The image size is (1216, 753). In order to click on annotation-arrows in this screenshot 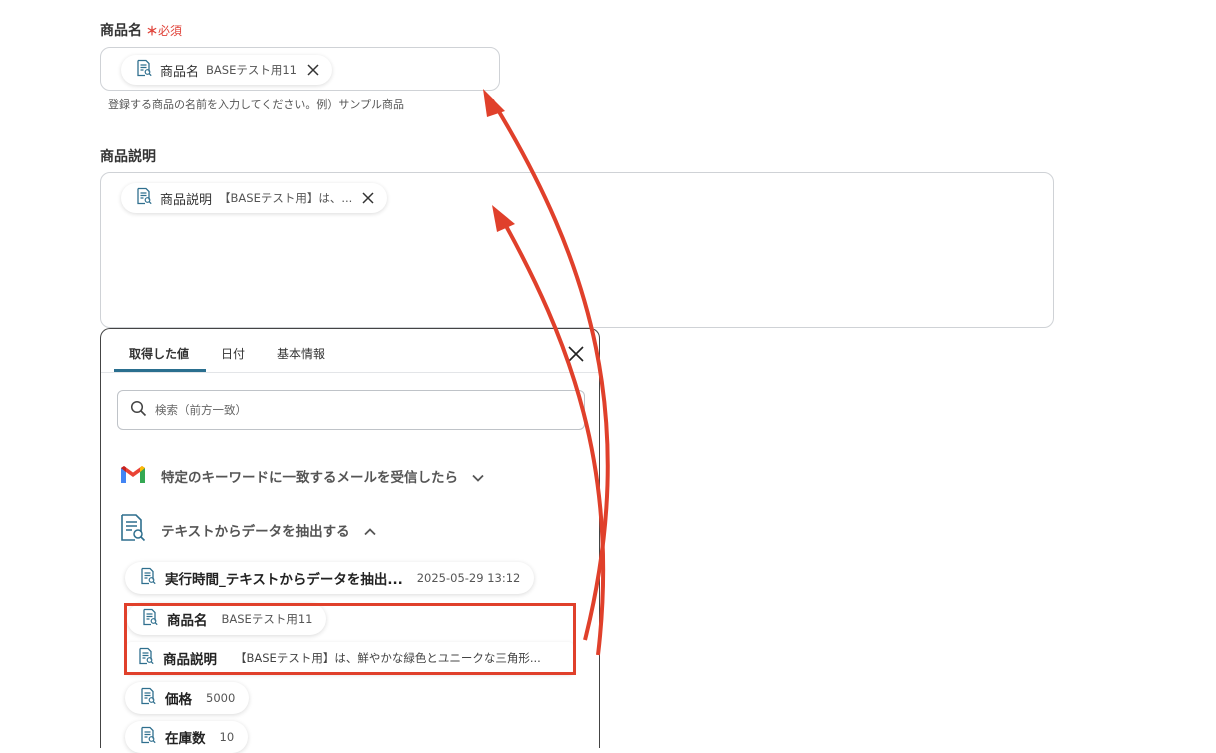, I will do `click(546, 372)`.